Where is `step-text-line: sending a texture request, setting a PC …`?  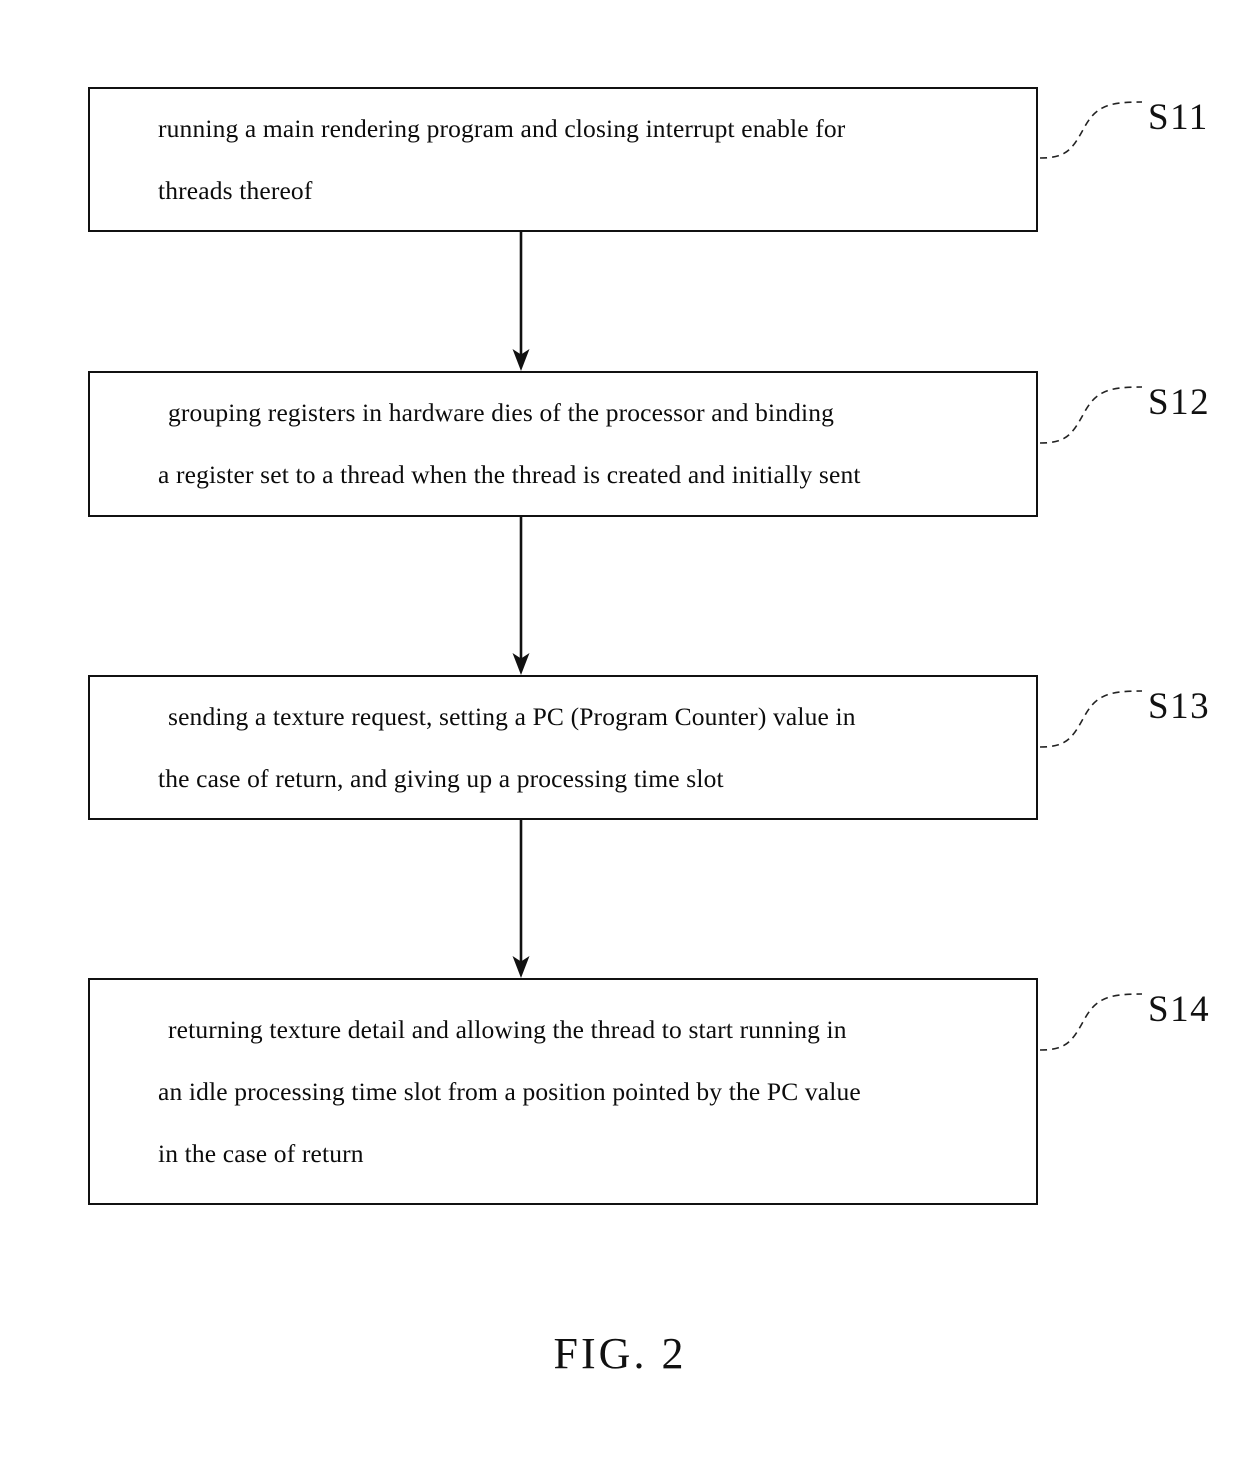
step-text-line: sending a texture request, setting a PC … is located at coordinates (512, 716).